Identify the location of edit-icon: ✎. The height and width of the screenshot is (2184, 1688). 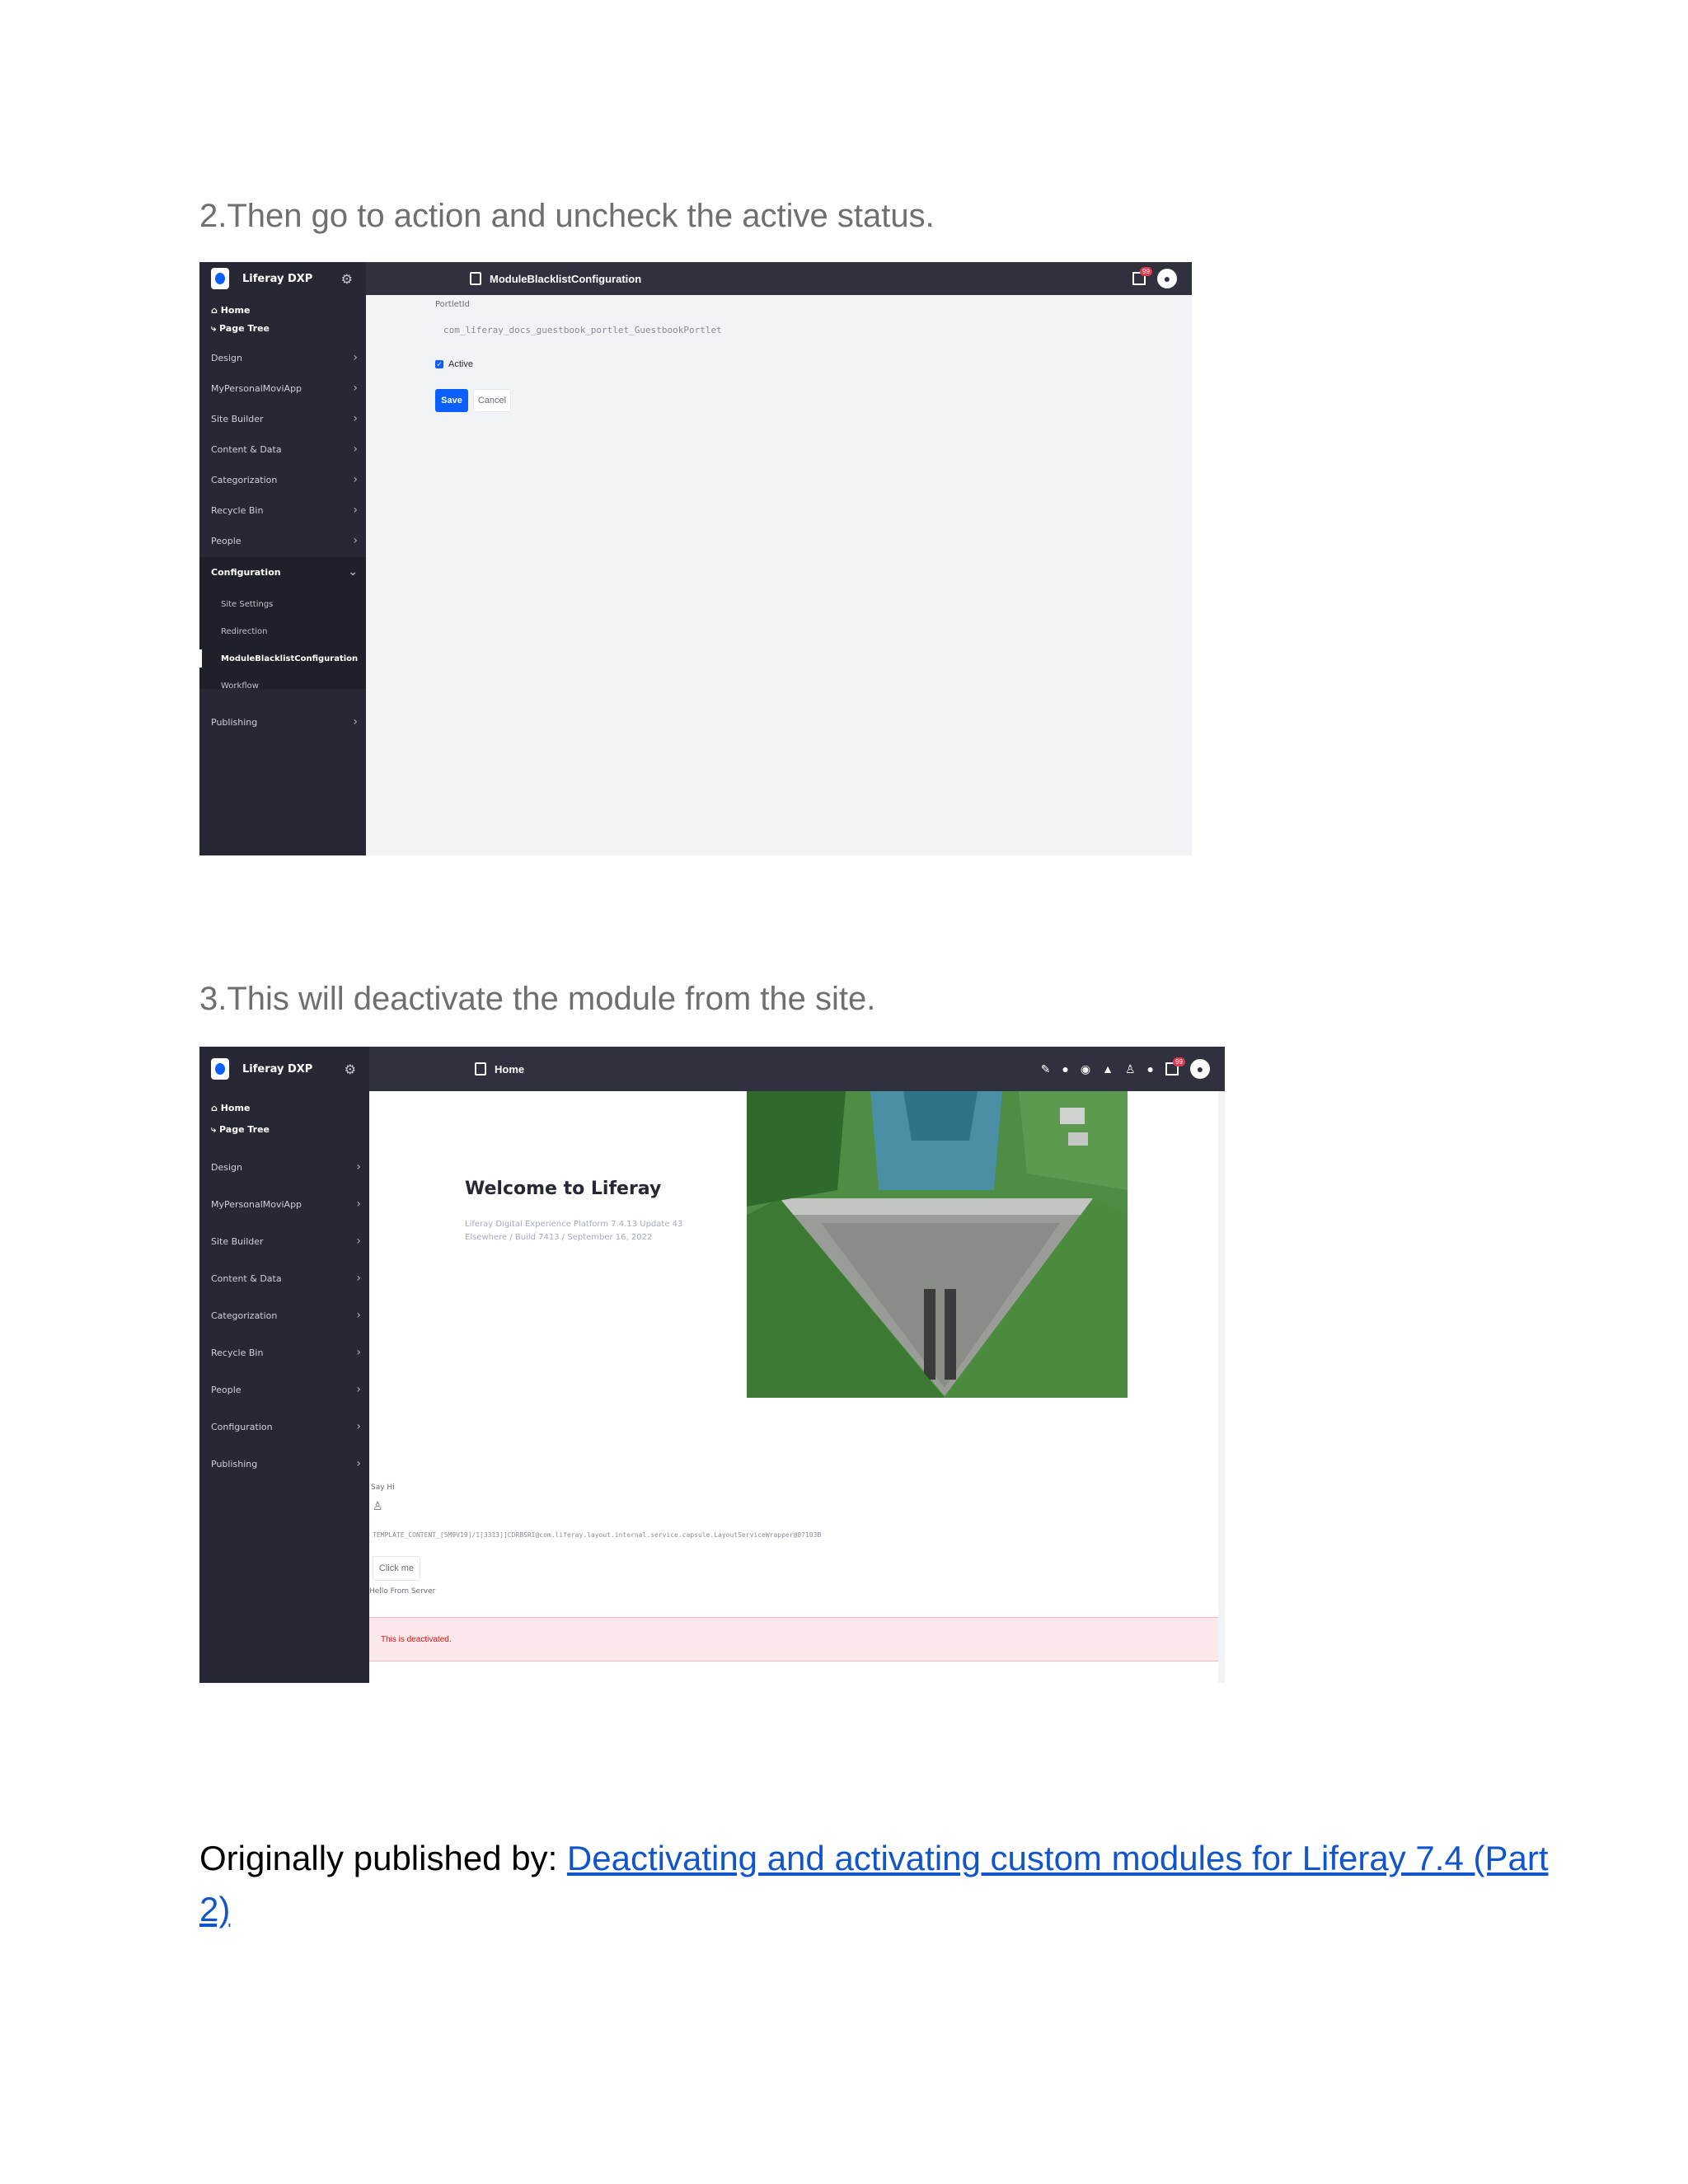
(1046, 1069).